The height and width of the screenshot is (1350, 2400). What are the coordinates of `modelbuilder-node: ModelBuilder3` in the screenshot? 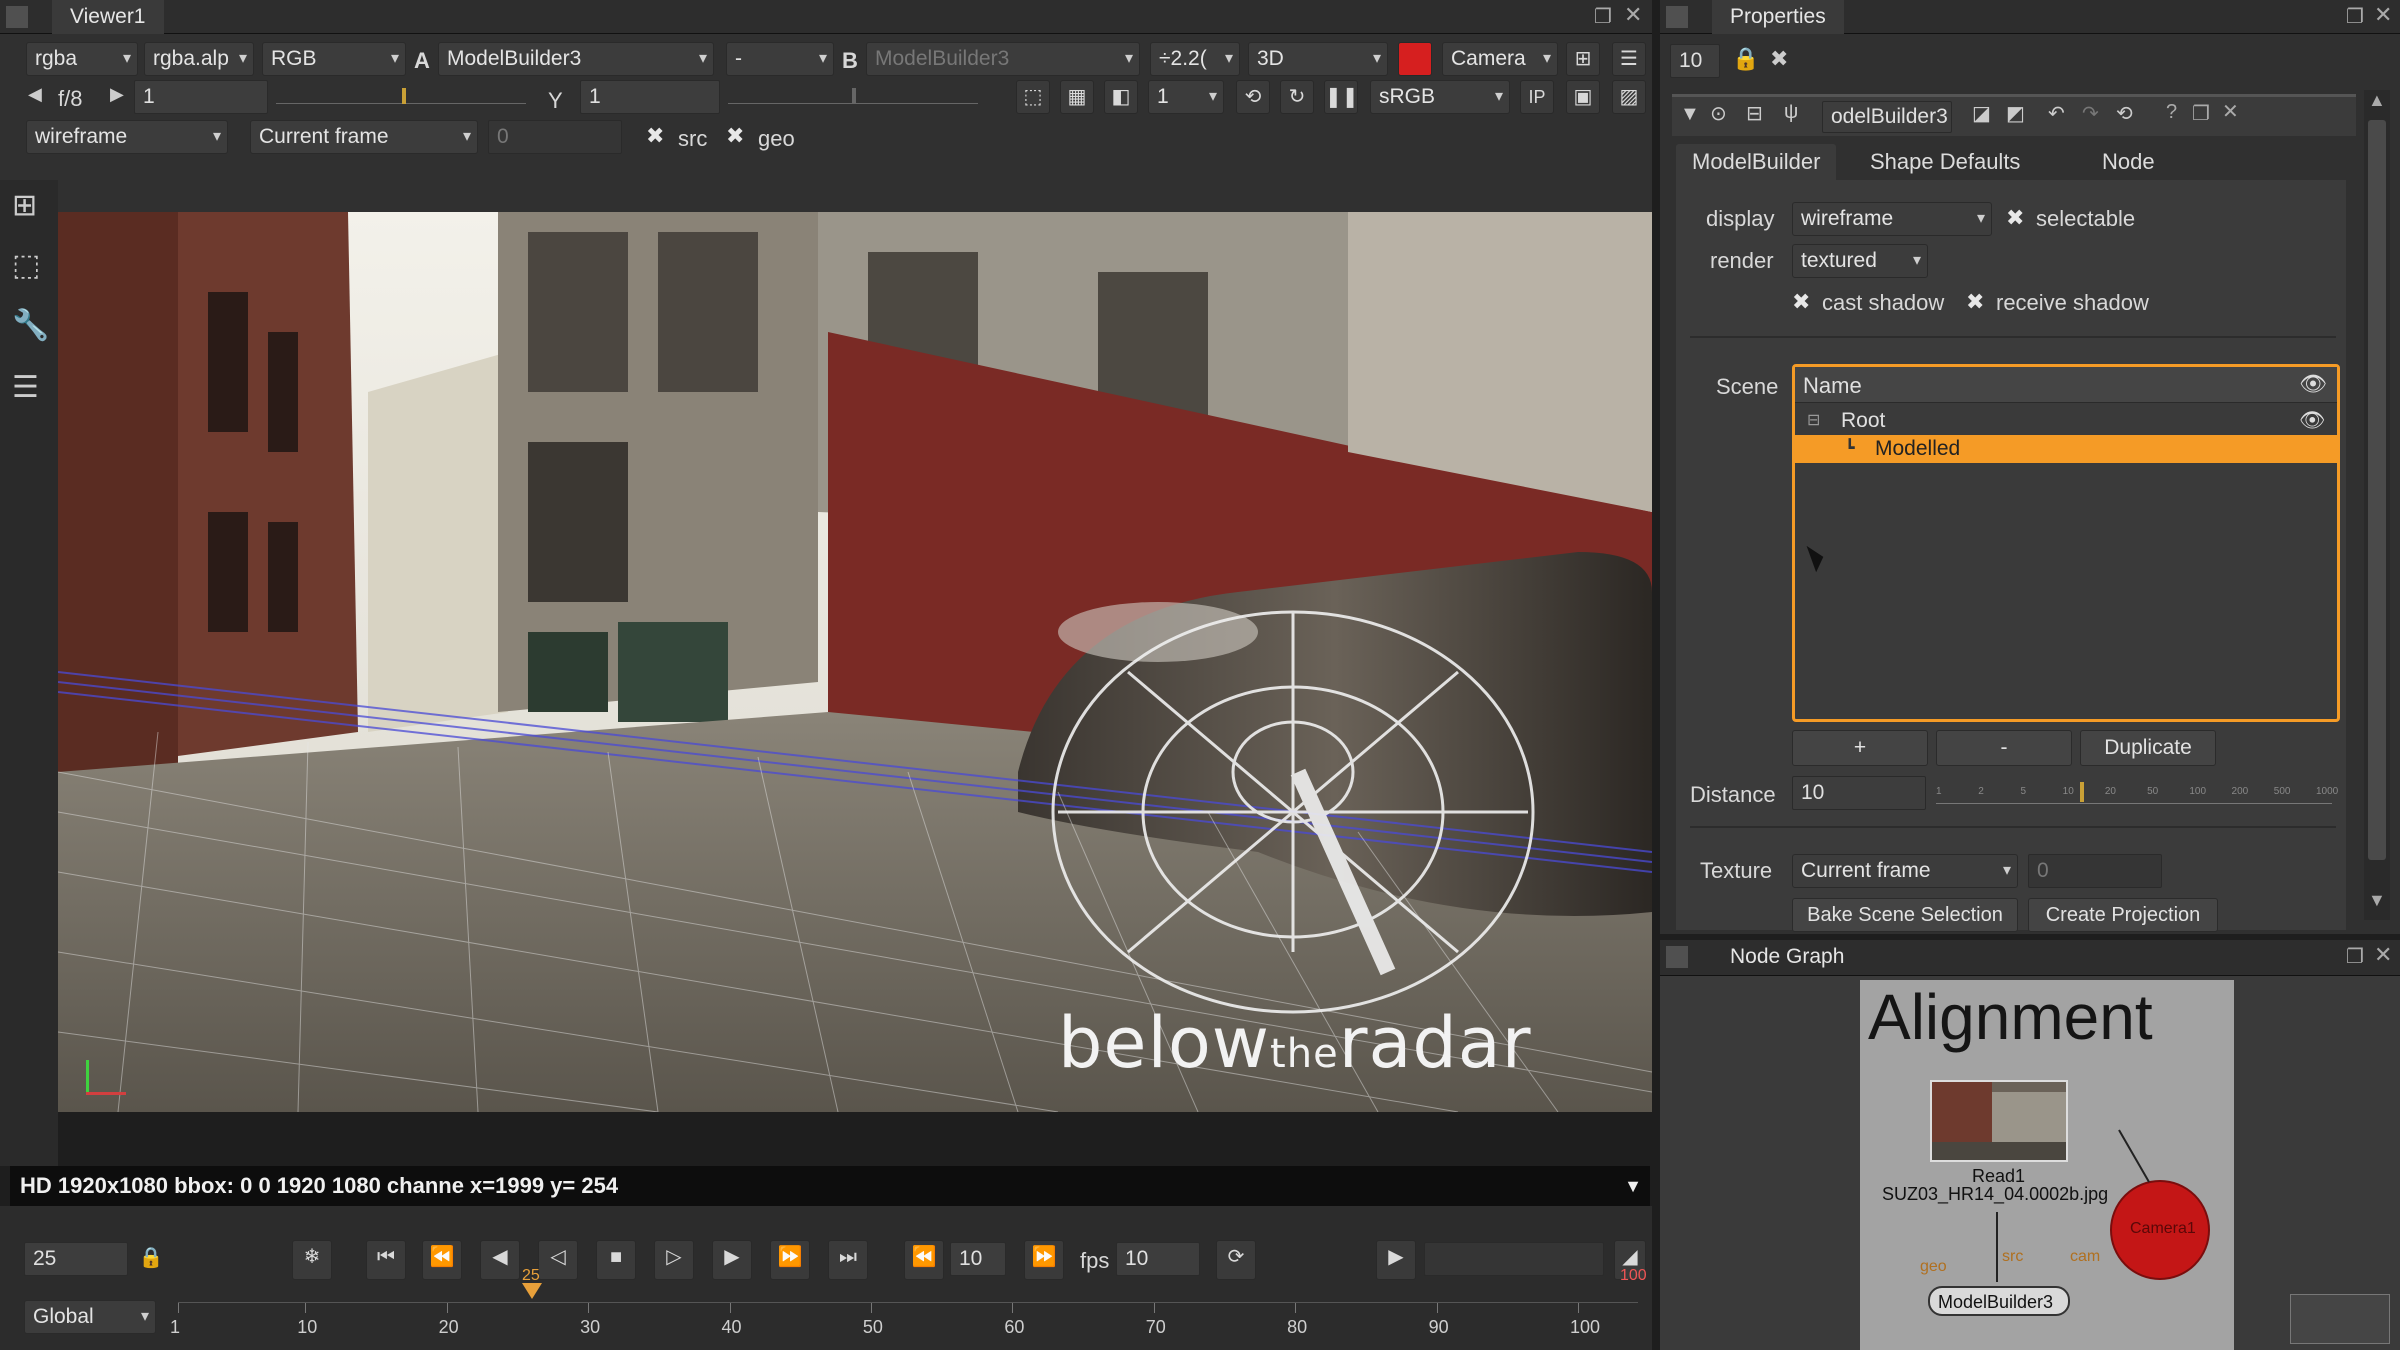 It's located at (1999, 1301).